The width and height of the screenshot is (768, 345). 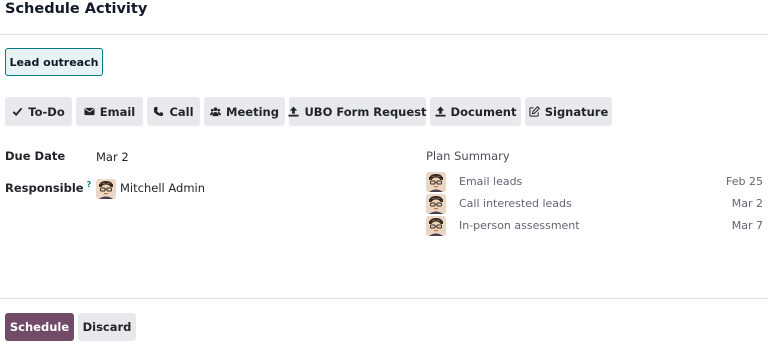 I want to click on dialog-header: Schedule Activity, so click(x=384, y=17).